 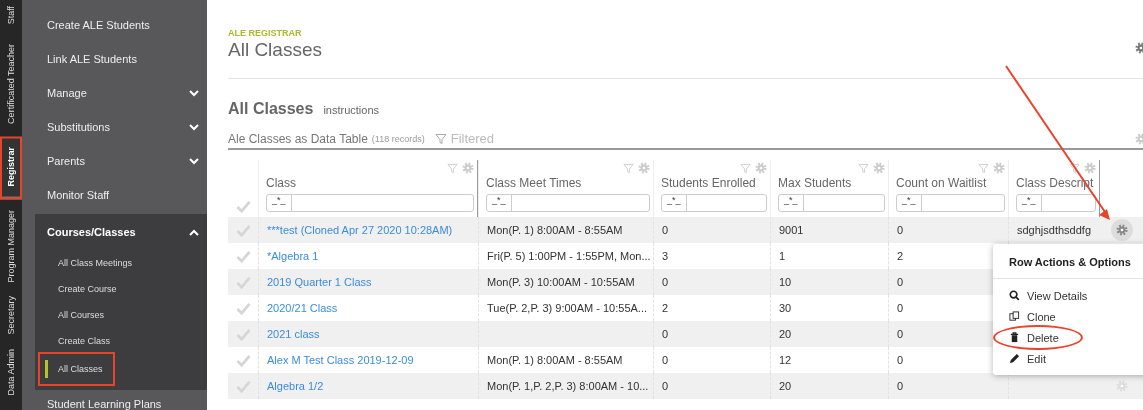 I want to click on sidebar-item: Link ALE Students, so click(x=114, y=59).